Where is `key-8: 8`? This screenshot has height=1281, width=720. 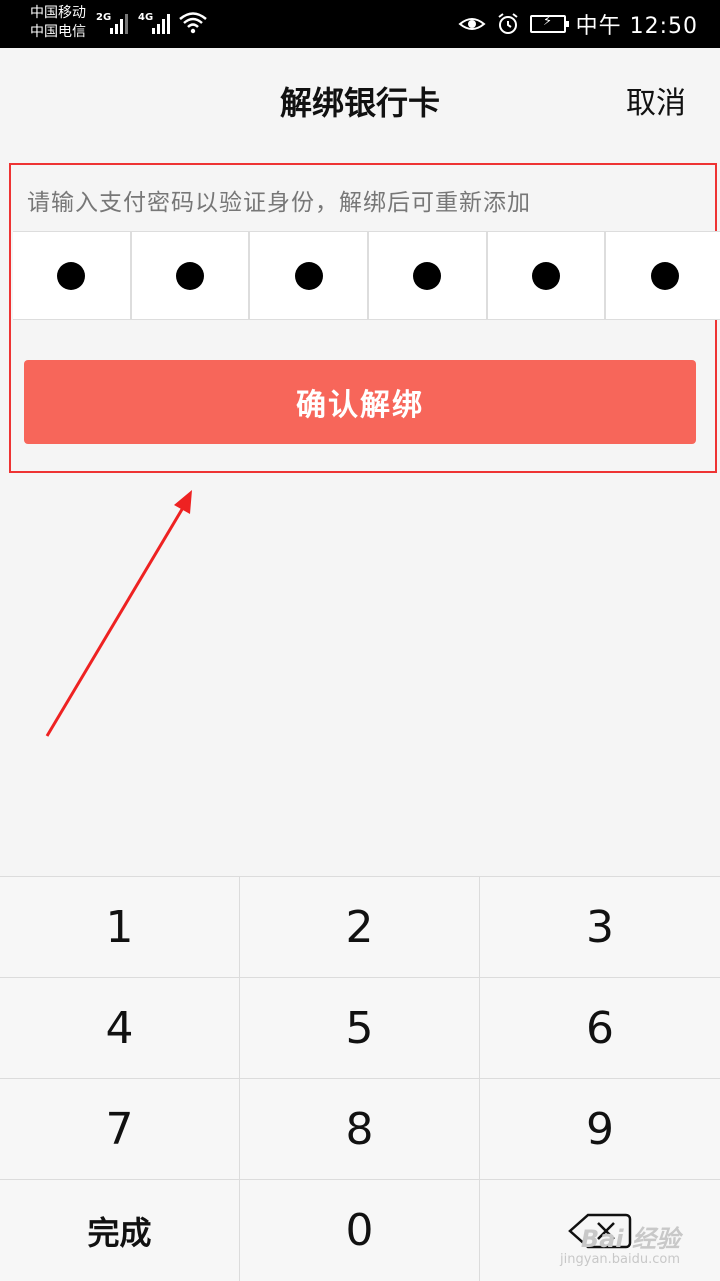
key-8: 8 is located at coordinates (360, 1129).